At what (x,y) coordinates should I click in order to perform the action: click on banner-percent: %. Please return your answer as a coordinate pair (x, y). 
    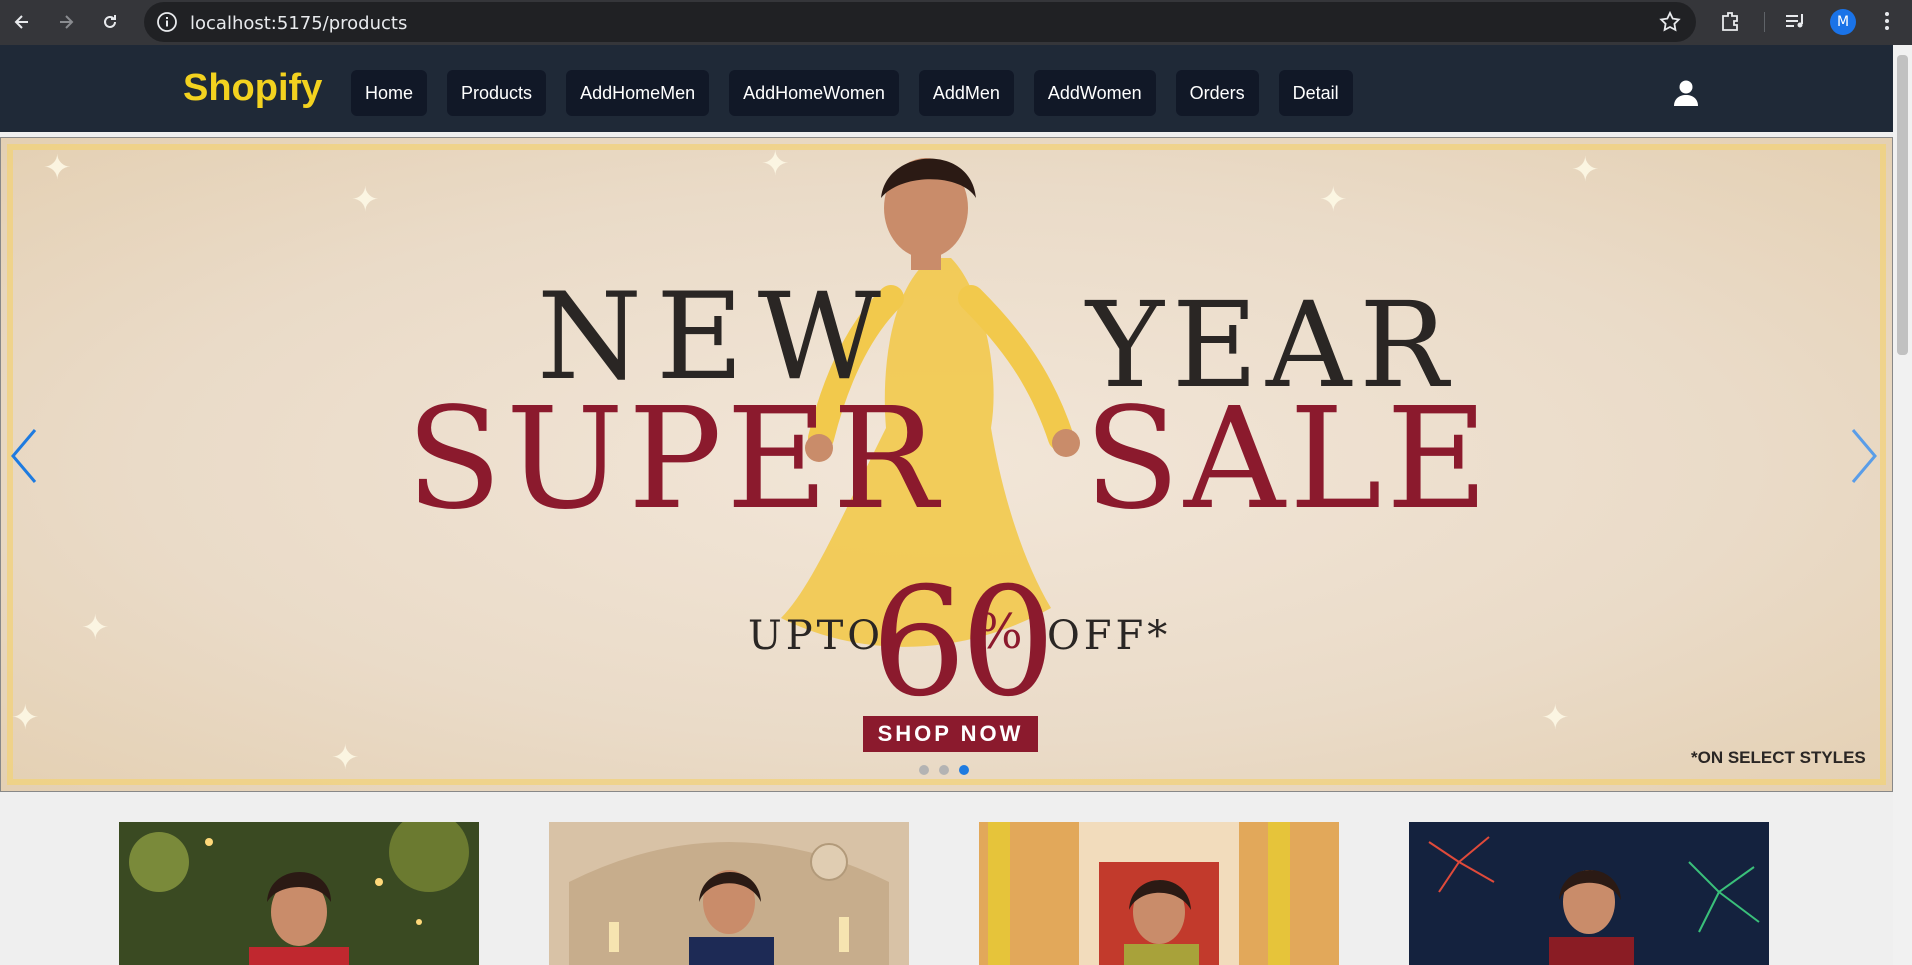
    Looking at the image, I should click on (1000, 632).